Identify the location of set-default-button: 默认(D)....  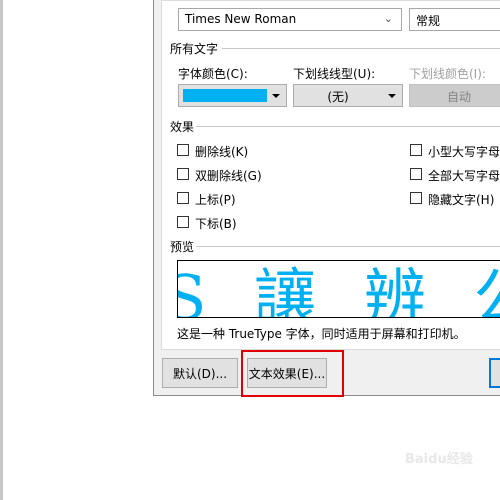
(200, 373).